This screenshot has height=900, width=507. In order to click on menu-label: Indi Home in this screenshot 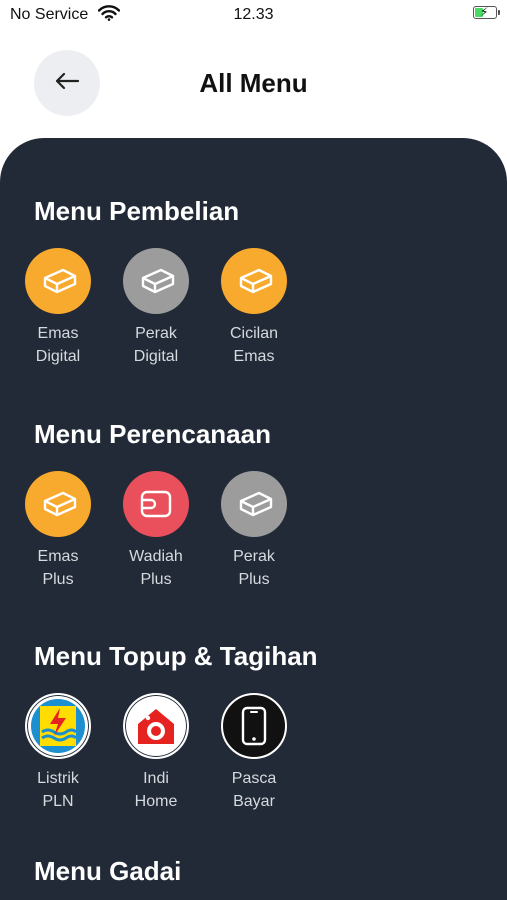, I will do `click(156, 790)`.